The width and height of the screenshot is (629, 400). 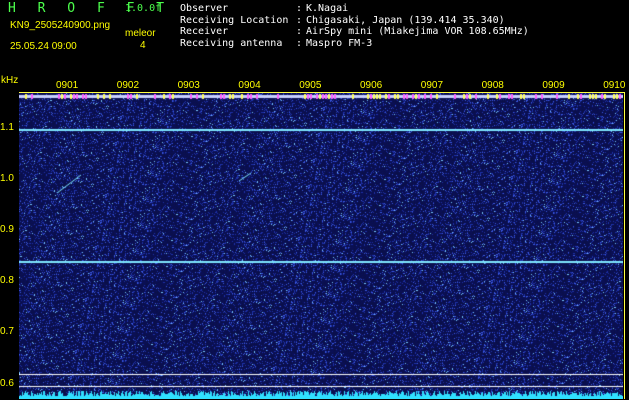 What do you see at coordinates (204, 31) in the screenshot?
I see `field-label: Receiver` at bounding box center [204, 31].